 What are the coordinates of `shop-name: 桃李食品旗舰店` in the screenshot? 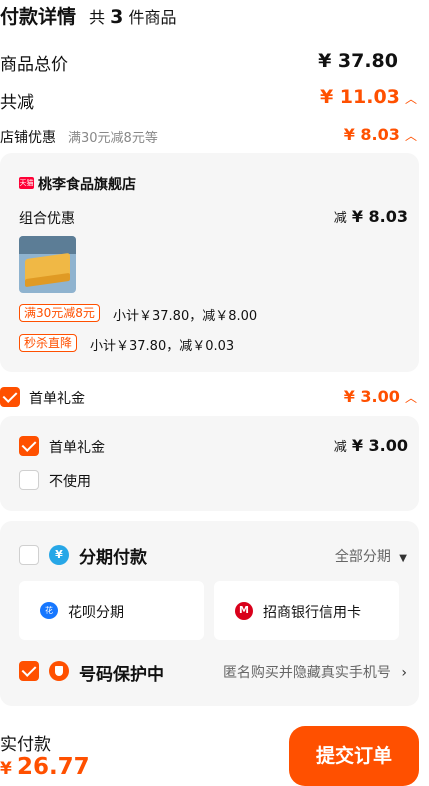 It's located at (87, 184).